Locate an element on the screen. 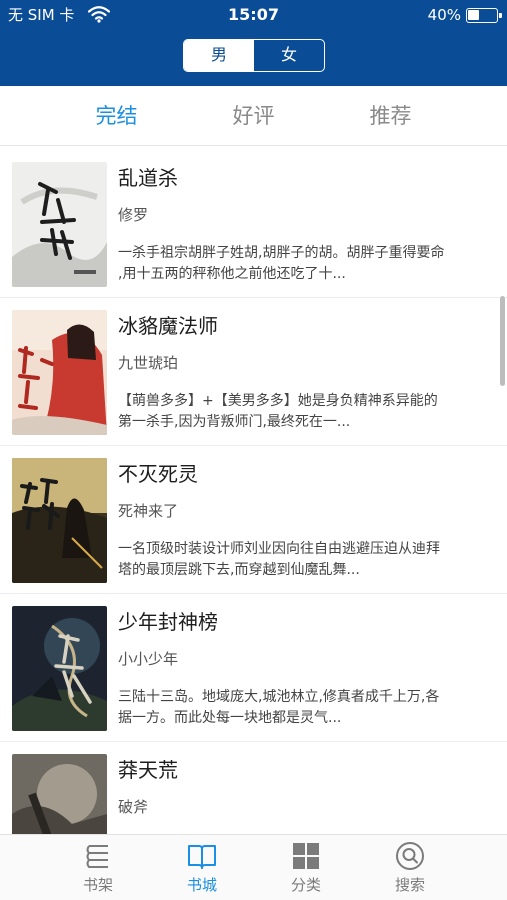 The height and width of the screenshot is (900, 507). category-tabs: 完结 好评 推荐 is located at coordinates (253, 116).